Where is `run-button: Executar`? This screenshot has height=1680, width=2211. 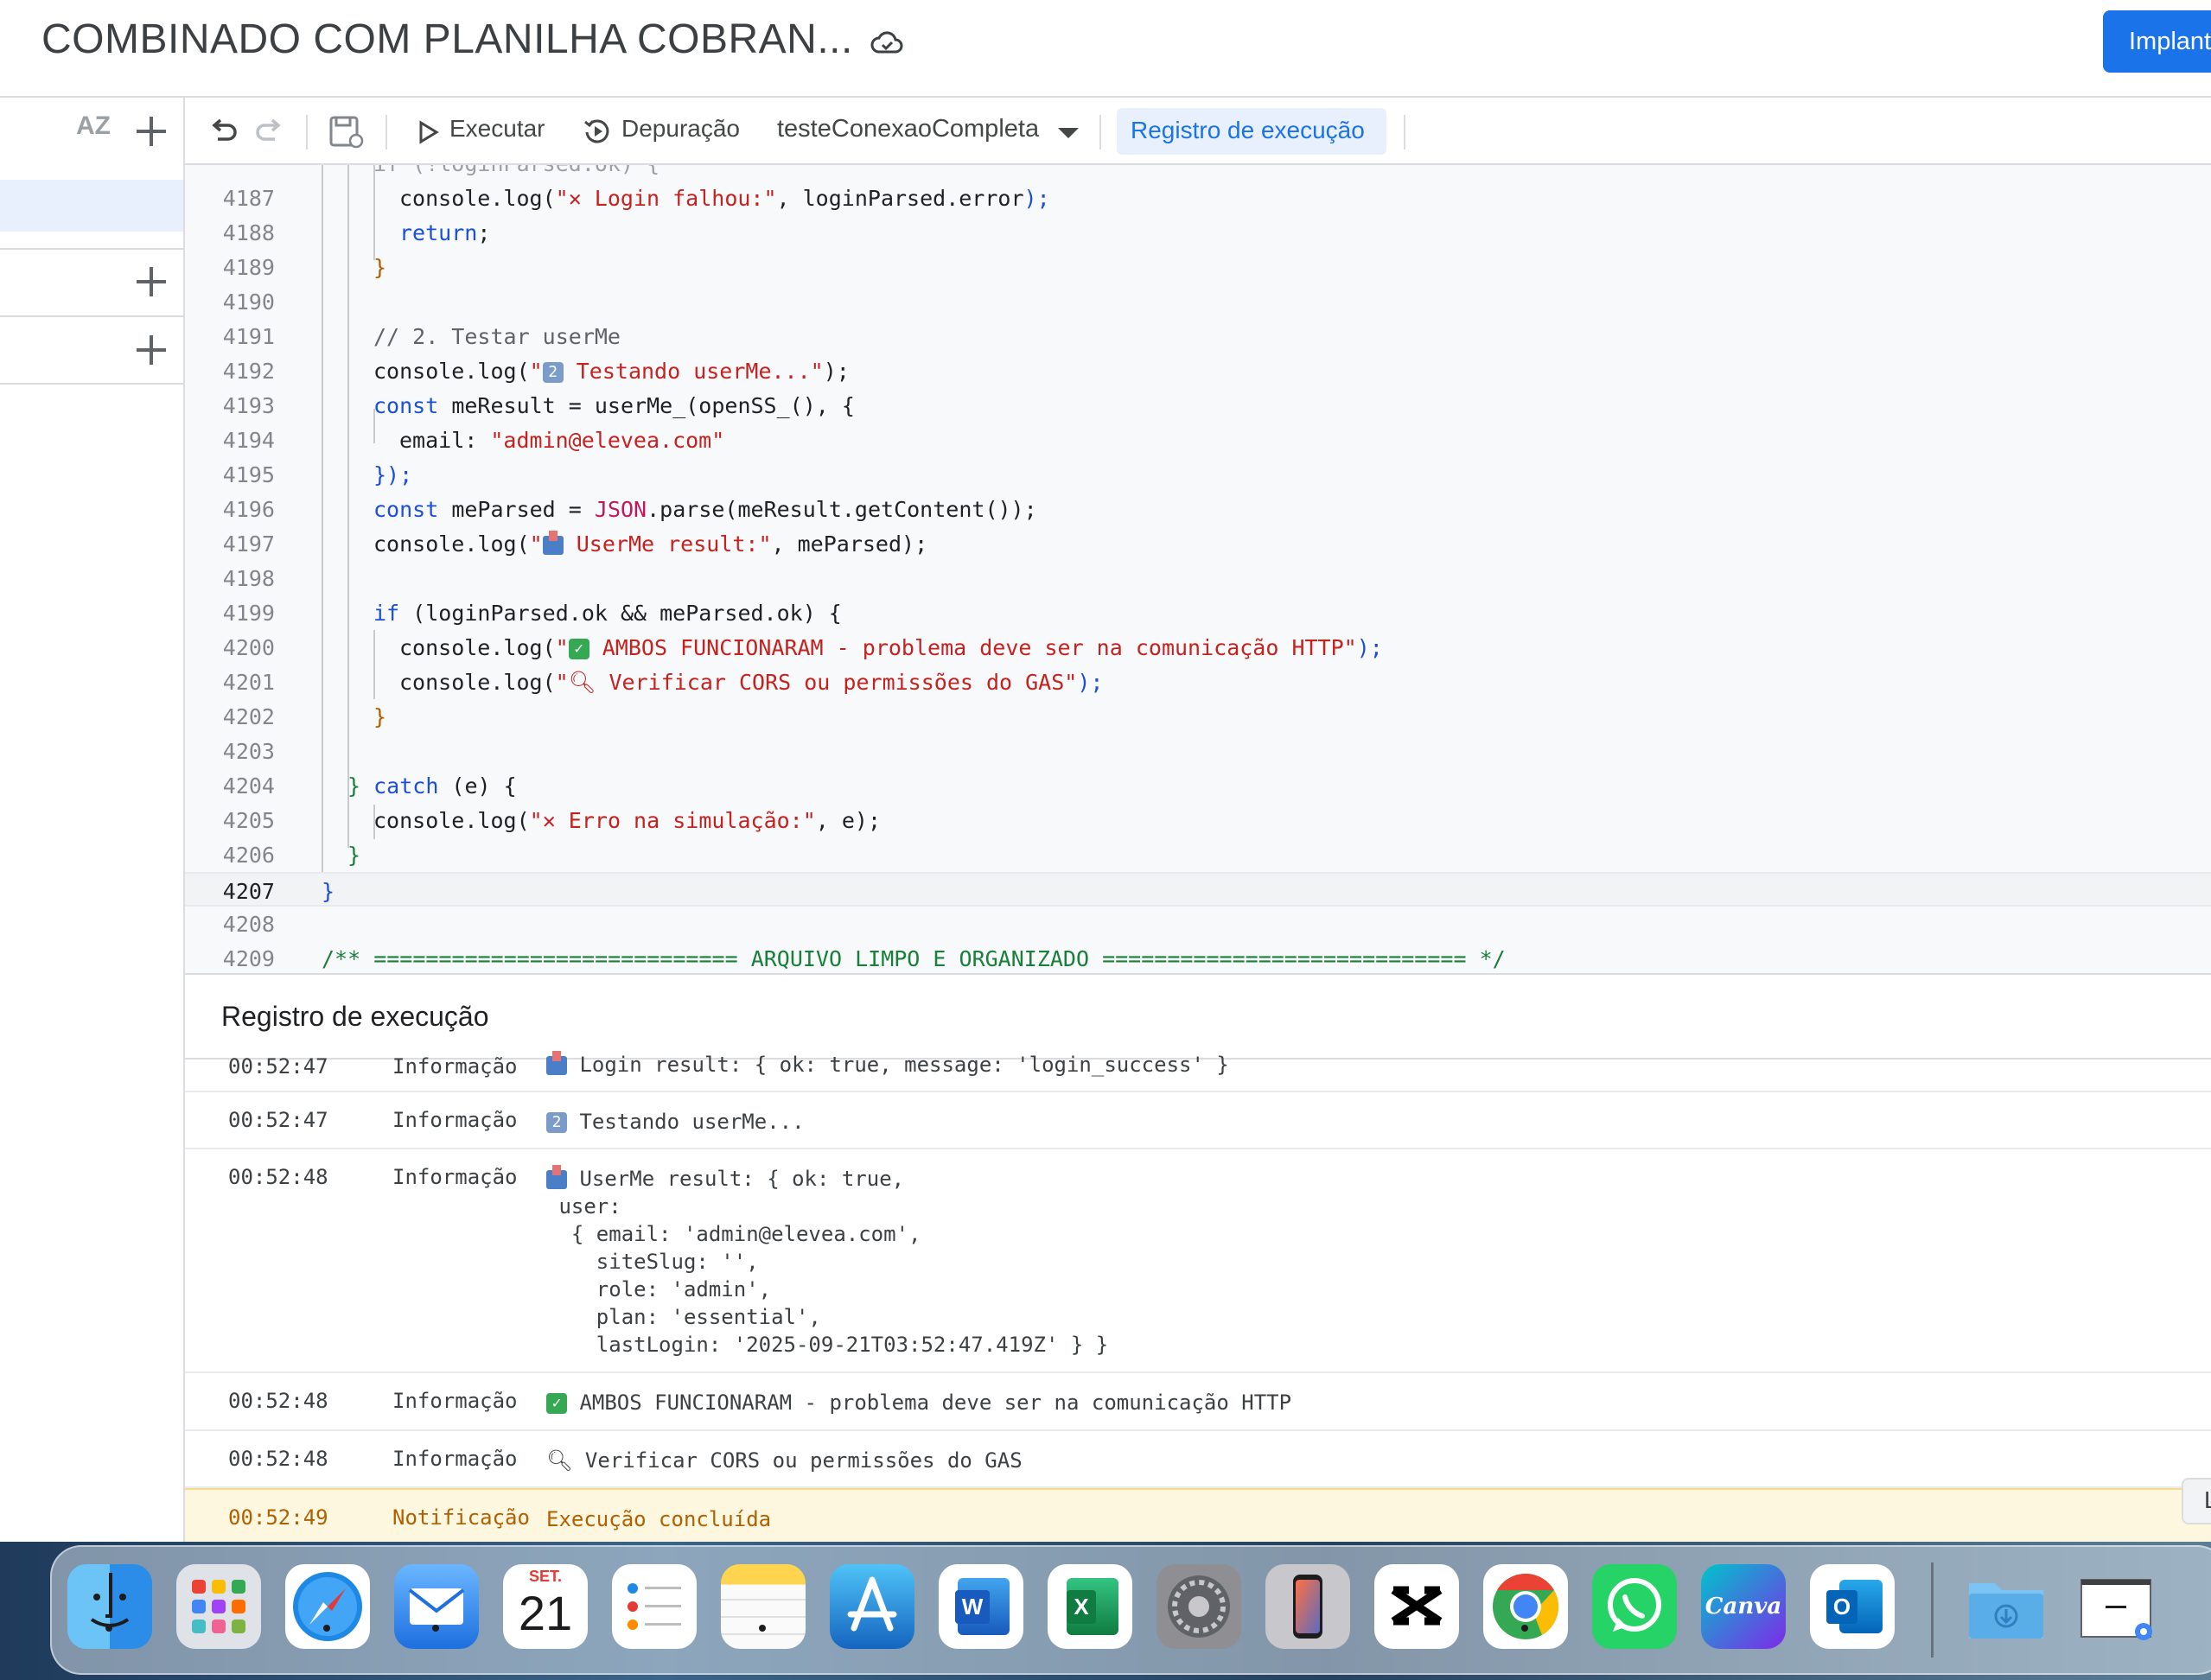
run-button: Executar is located at coordinates (497, 129).